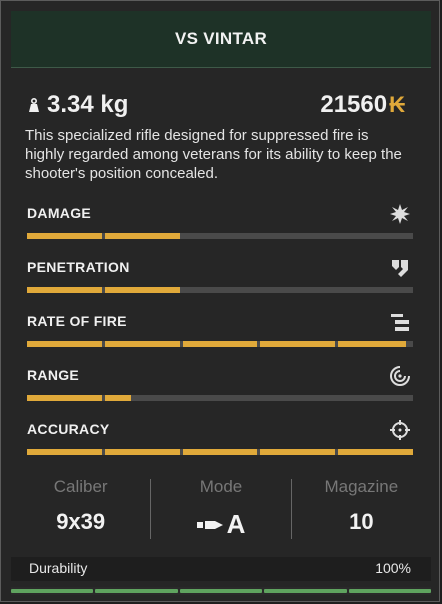 The height and width of the screenshot is (604, 442). I want to click on price-display: 21560 ₭, so click(362, 105).